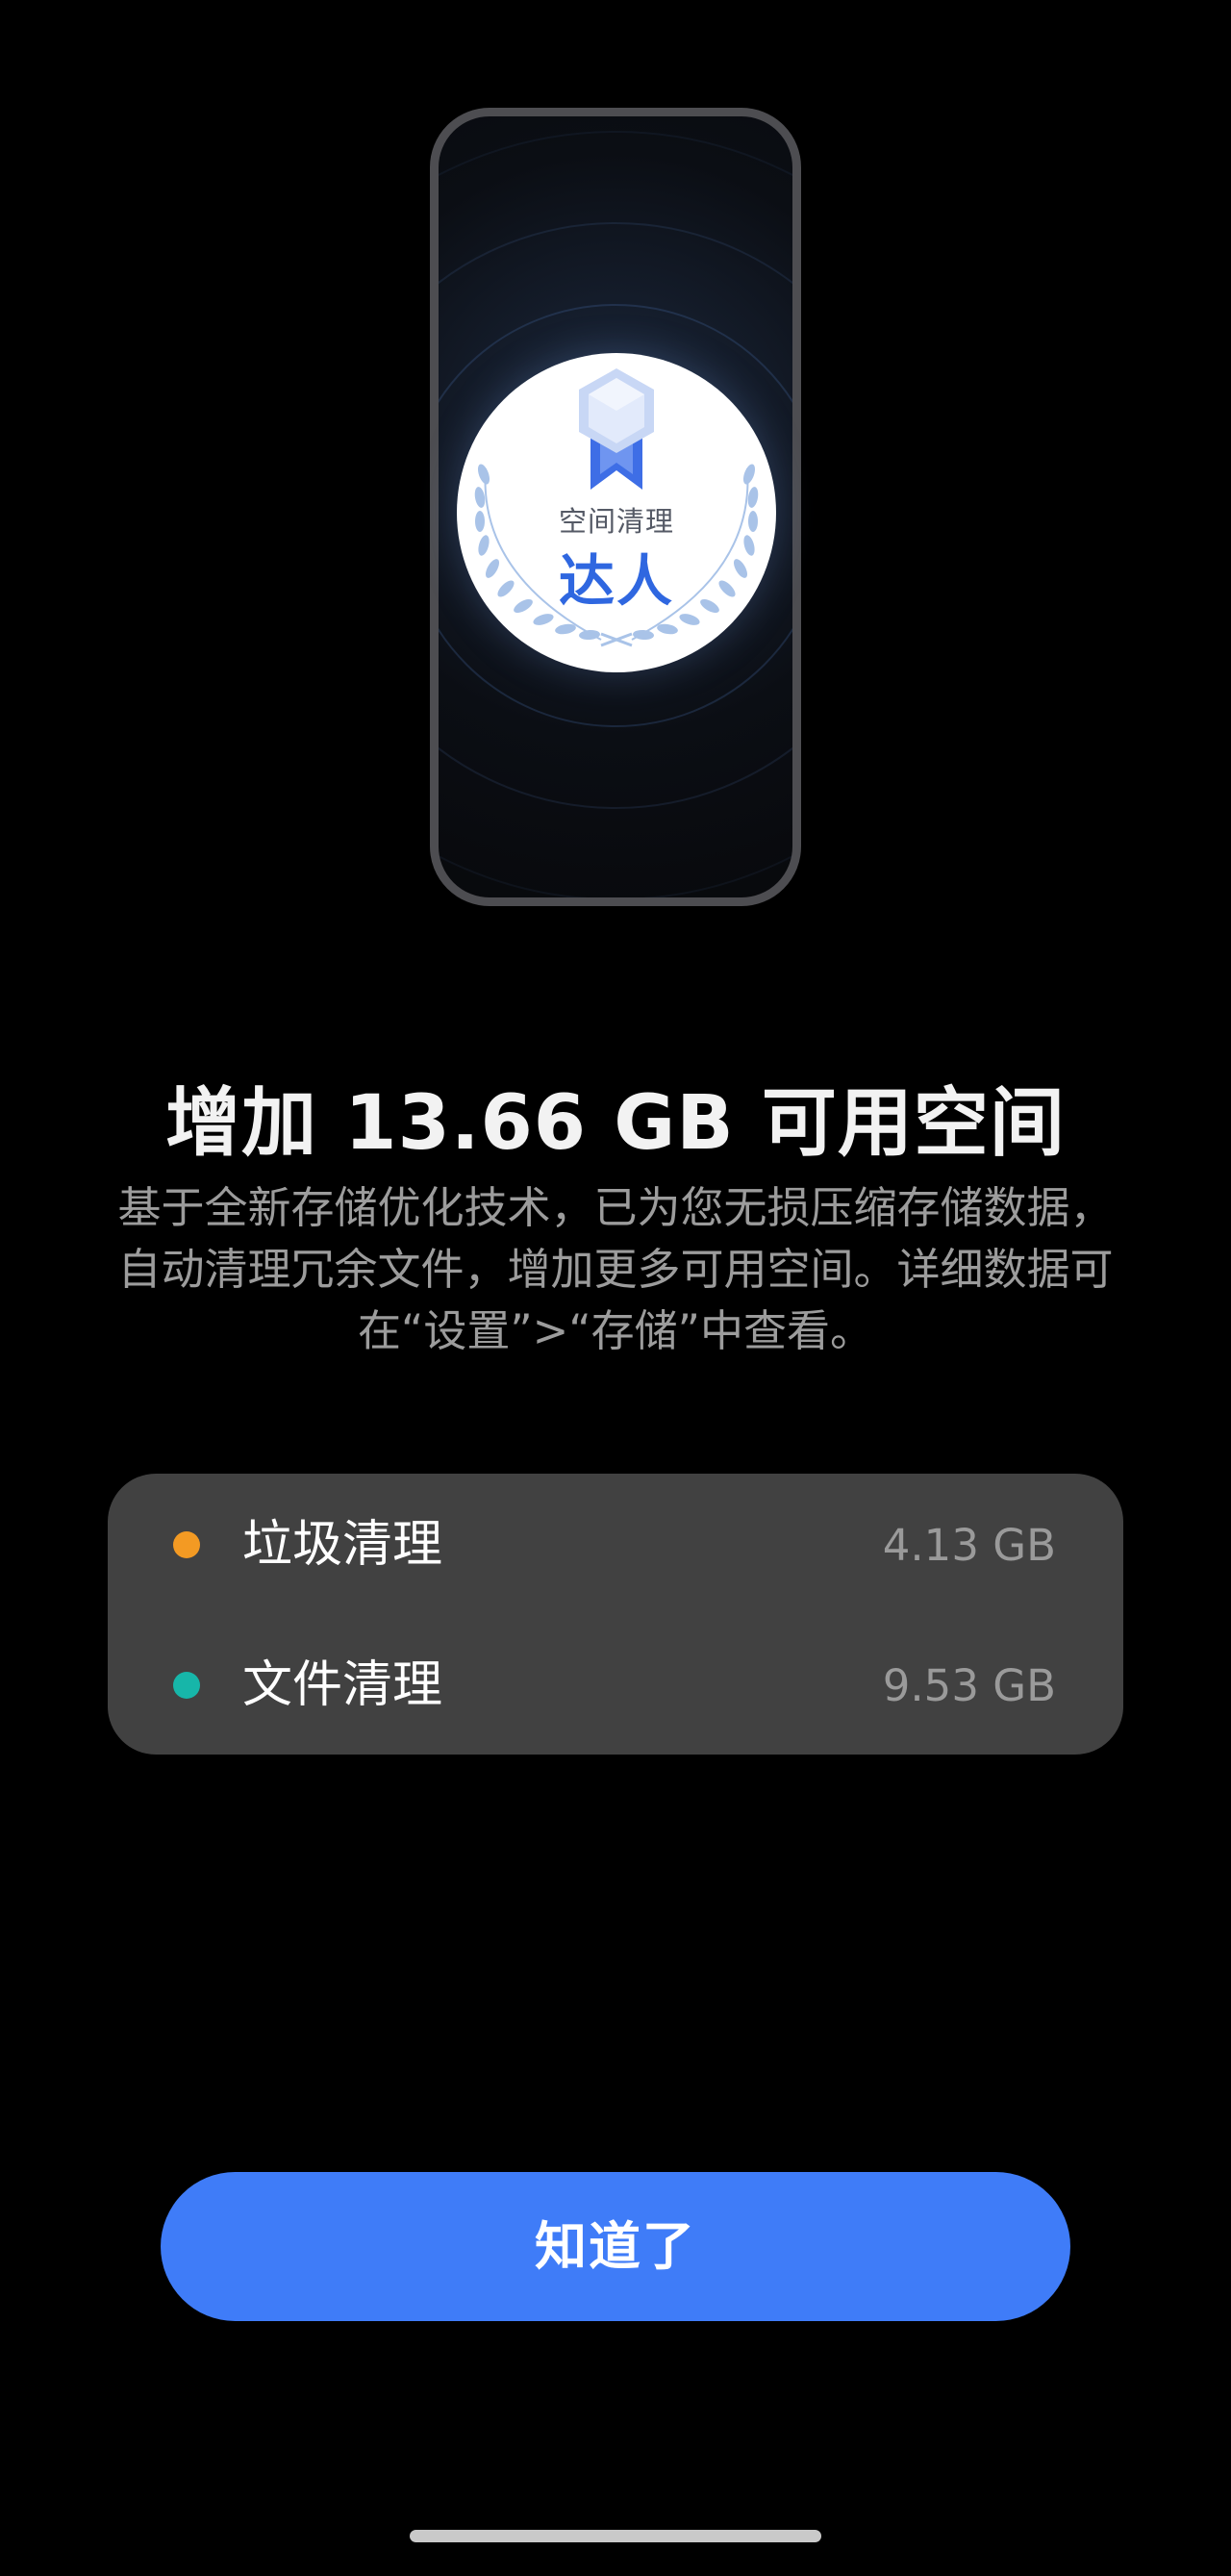  I want to click on stat-row-junk-cleanup: 垃圾清理 4.13 GB, so click(615, 1545).